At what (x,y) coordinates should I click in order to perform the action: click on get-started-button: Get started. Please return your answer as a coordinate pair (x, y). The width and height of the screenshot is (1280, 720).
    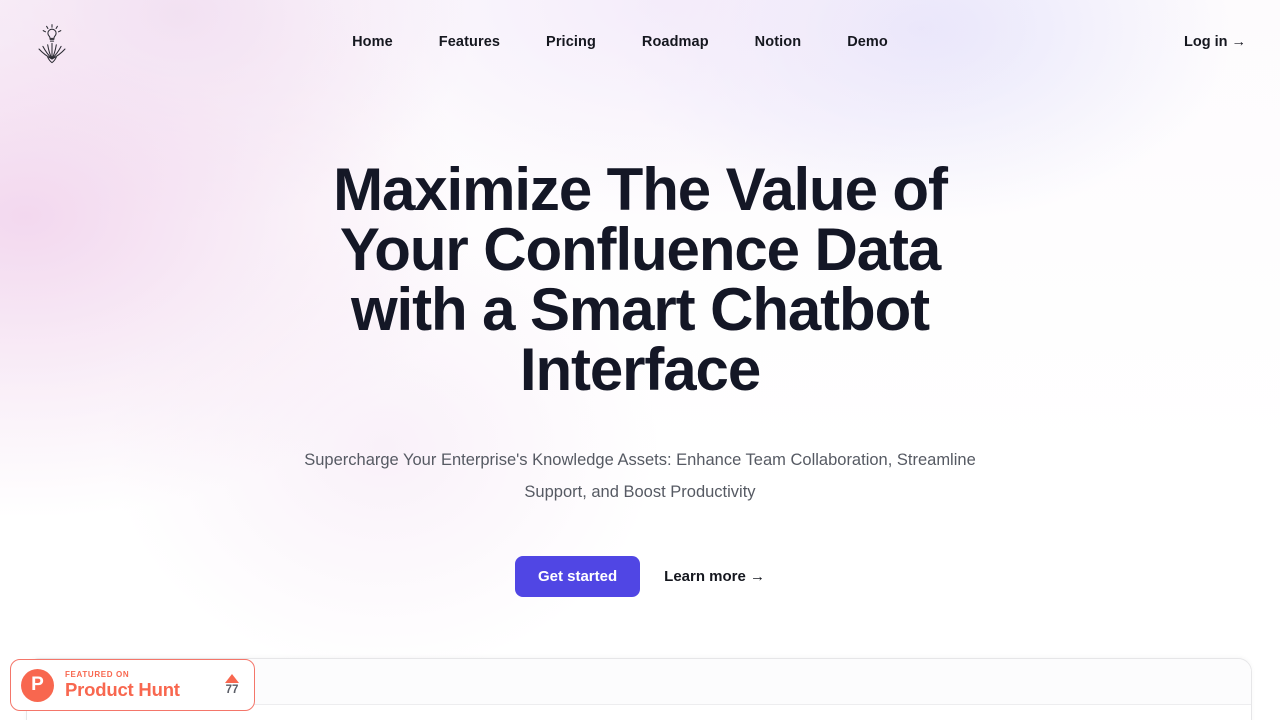
    Looking at the image, I should click on (577, 576).